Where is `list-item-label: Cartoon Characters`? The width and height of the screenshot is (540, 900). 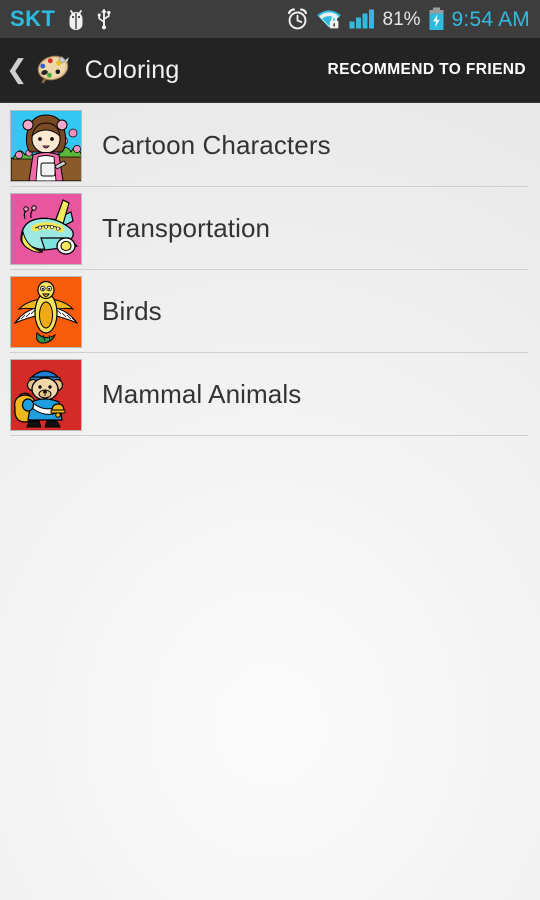 list-item-label: Cartoon Characters is located at coordinates (216, 145).